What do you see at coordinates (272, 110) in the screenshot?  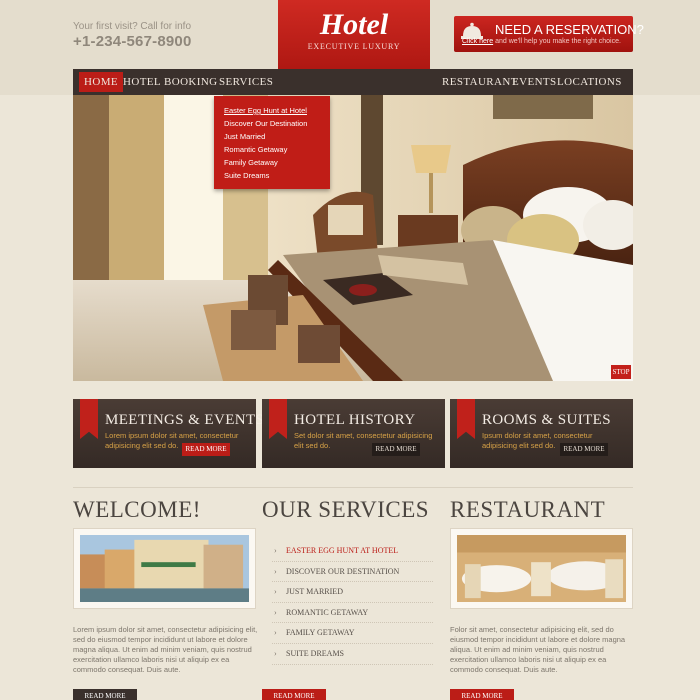 I see `dropdown-item-easter-egg-hunt: Easter Egg Hunt at Hotel` at bounding box center [272, 110].